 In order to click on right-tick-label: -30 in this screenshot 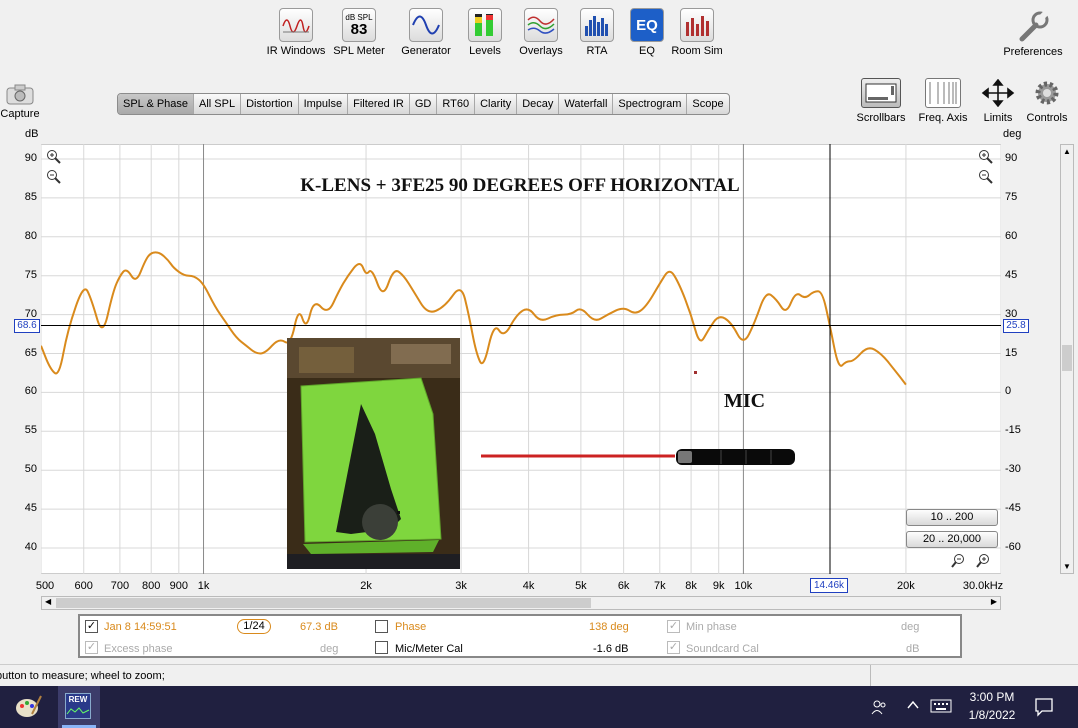, I will do `click(1013, 469)`.